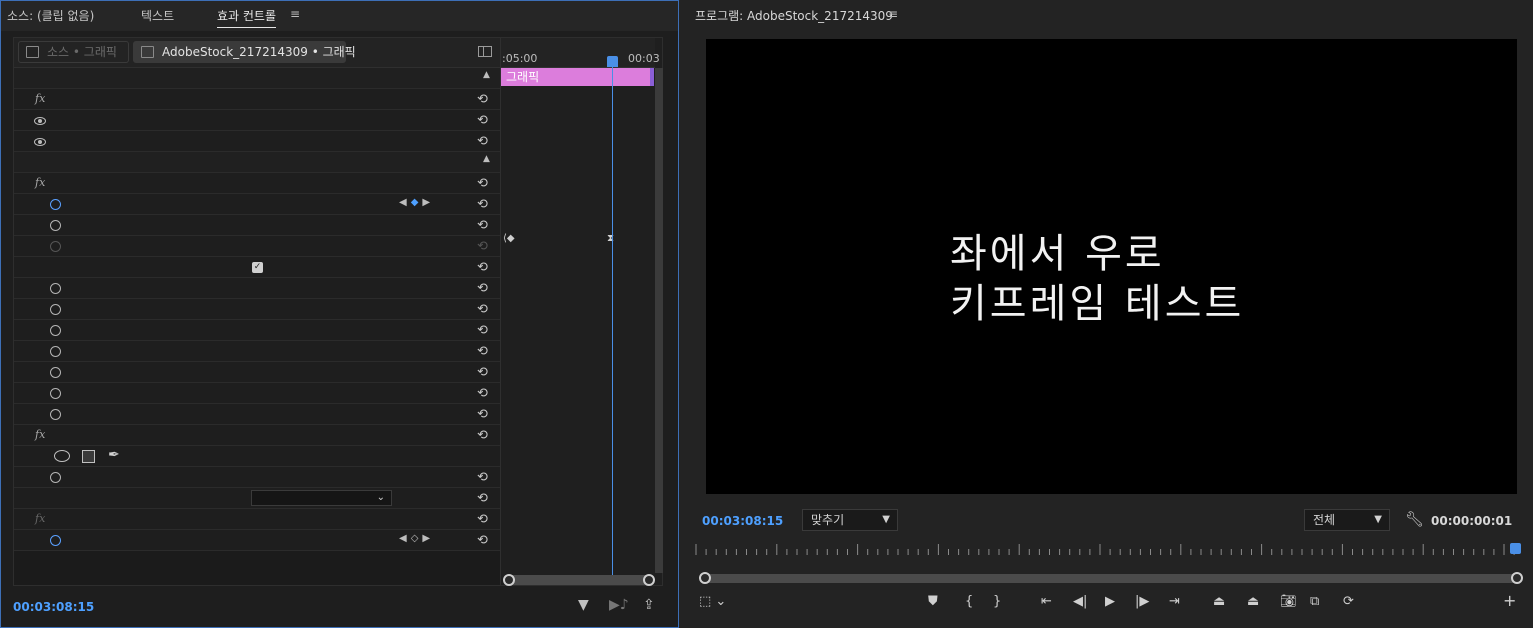 Image resolution: width=1533 pixels, height=628 pixels. I want to click on graphic-clip-bar: 그래픽, so click(577, 77).